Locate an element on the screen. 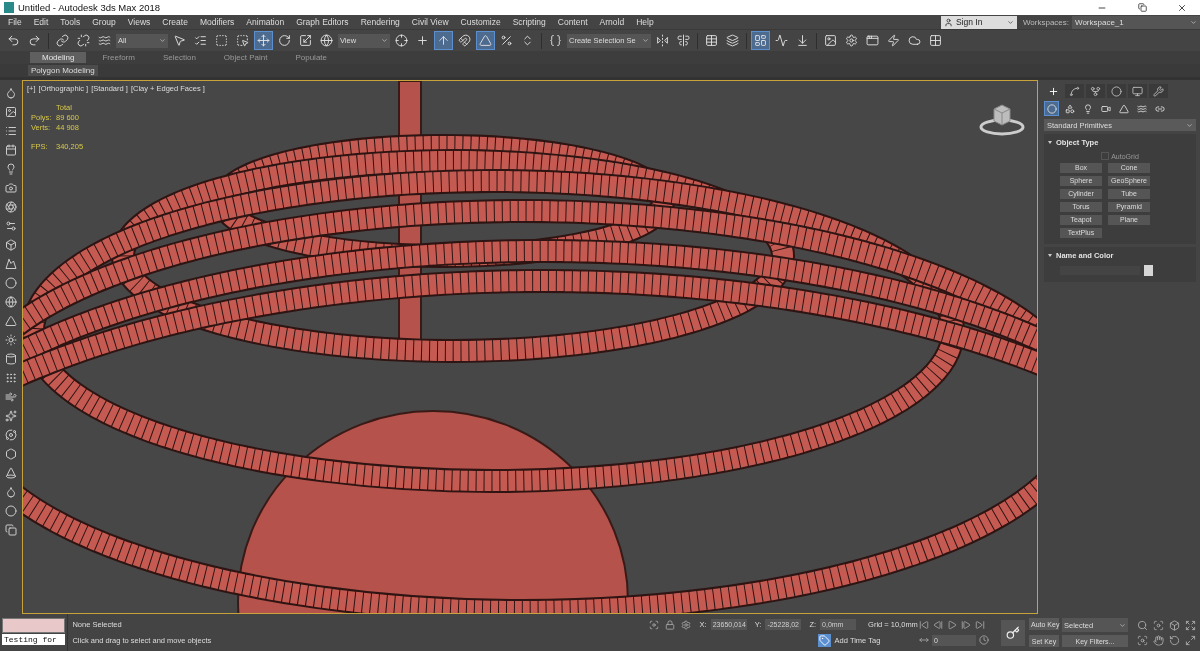  ribbon-tab: Selection is located at coordinates (179, 57).